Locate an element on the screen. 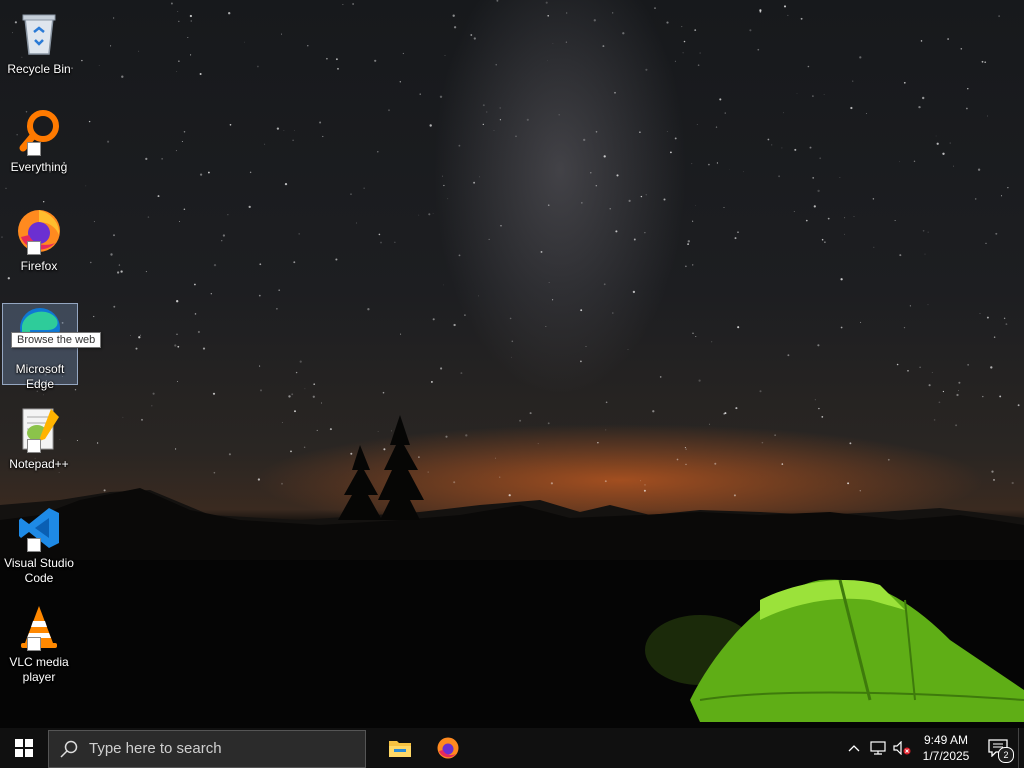 The image size is (1024, 768). desktop-icon-vscode: Visual Studio Code is located at coordinates (39, 543).